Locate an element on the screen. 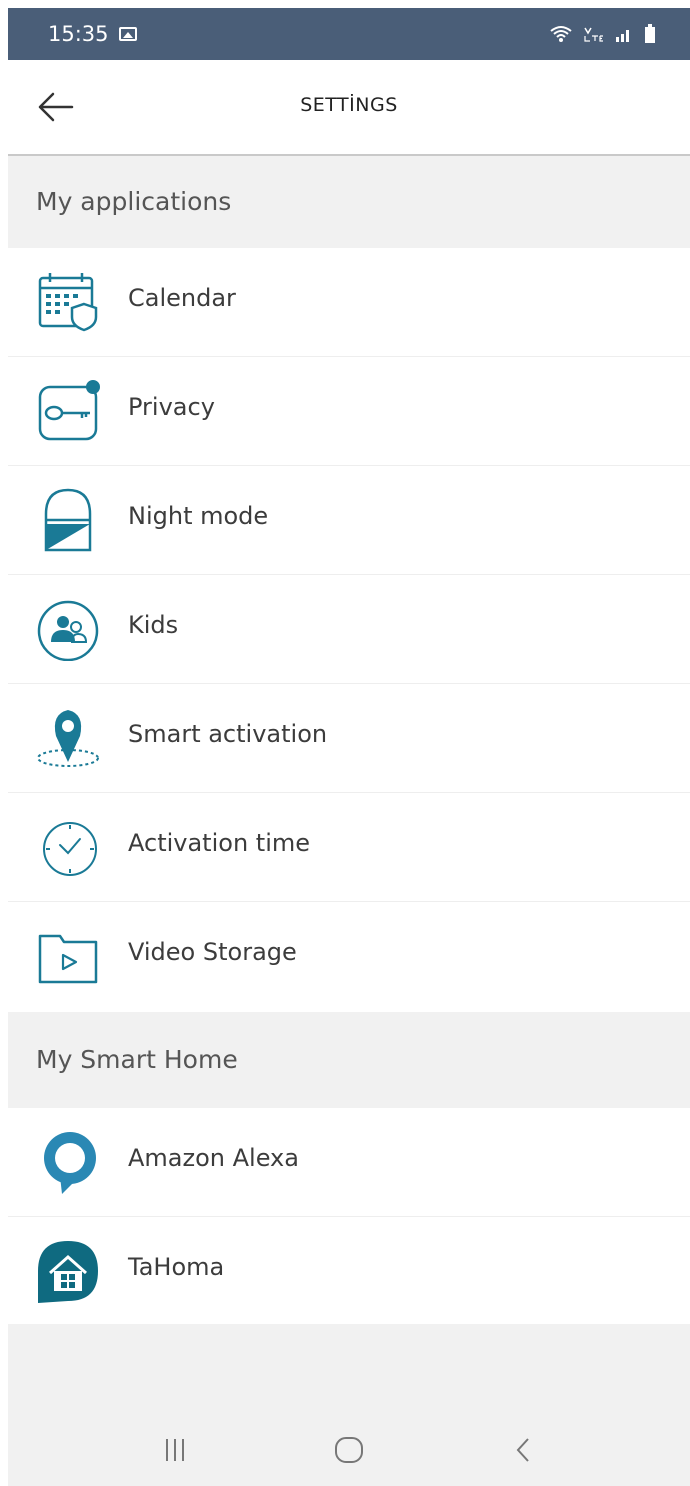  settings-item-label: Video Storage is located at coordinates (212, 952).